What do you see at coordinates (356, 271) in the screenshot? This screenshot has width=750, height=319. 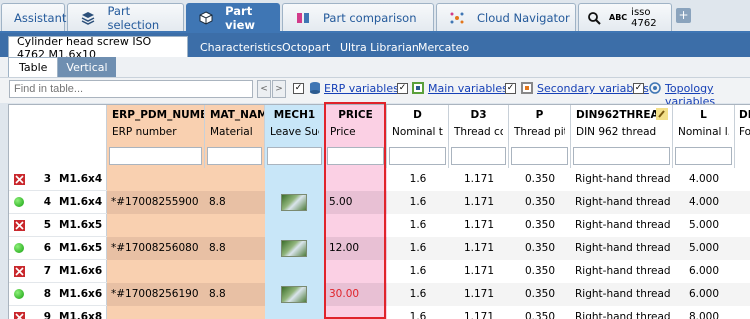 I see `price-cell` at bounding box center [356, 271].